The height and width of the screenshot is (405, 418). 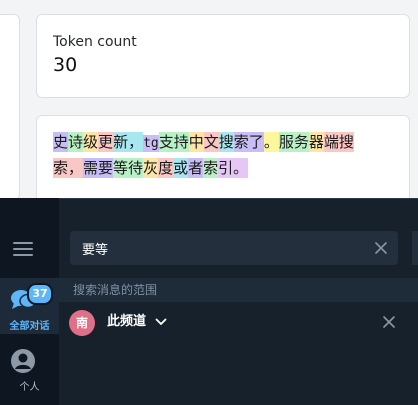 What do you see at coordinates (128, 142) in the screenshot?
I see `token-chip: 新，` at bounding box center [128, 142].